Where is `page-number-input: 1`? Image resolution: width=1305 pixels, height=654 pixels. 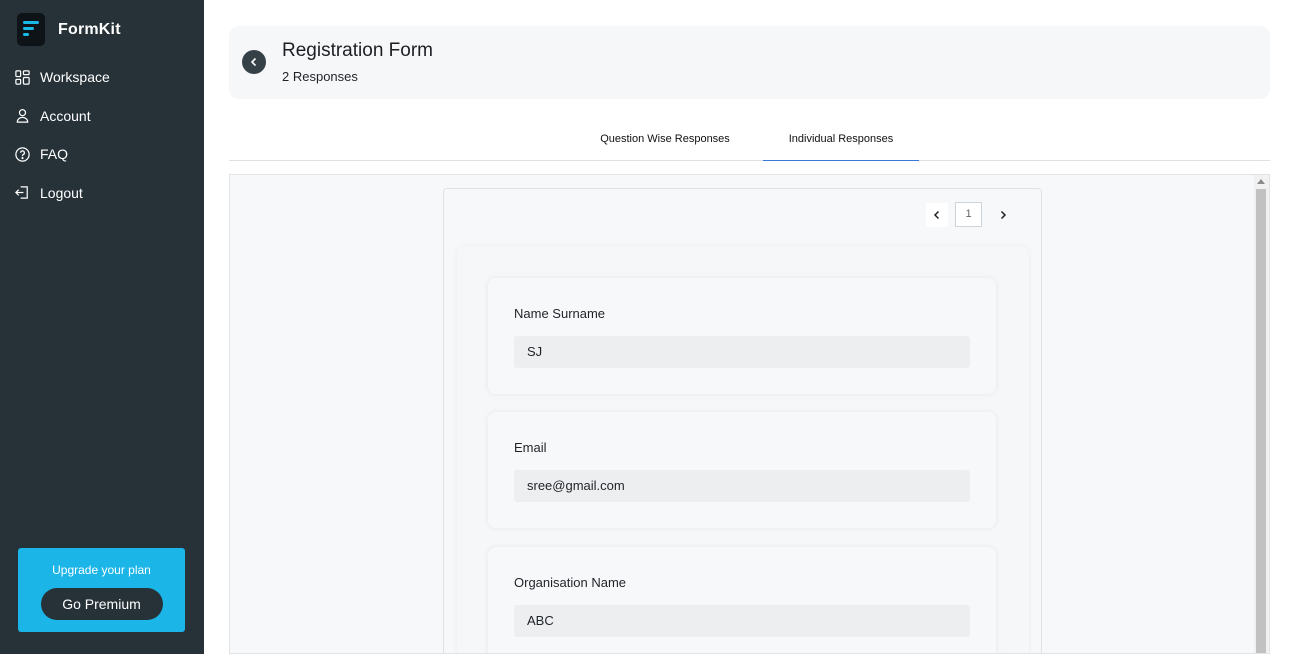
page-number-input: 1 is located at coordinates (968, 214).